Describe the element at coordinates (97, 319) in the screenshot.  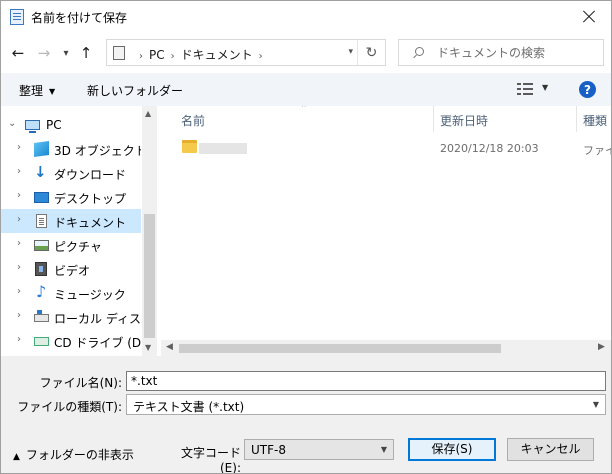
I see `tree-item-label: ローカル ディスク (C` at that location.